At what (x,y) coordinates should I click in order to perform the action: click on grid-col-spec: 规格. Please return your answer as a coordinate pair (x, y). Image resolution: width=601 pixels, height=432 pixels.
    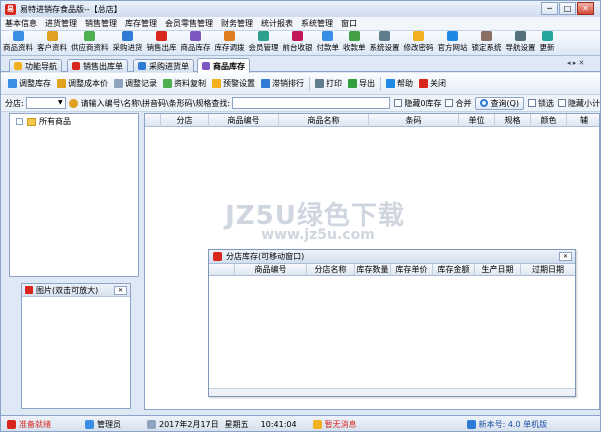
    Looking at the image, I should click on (513, 120).